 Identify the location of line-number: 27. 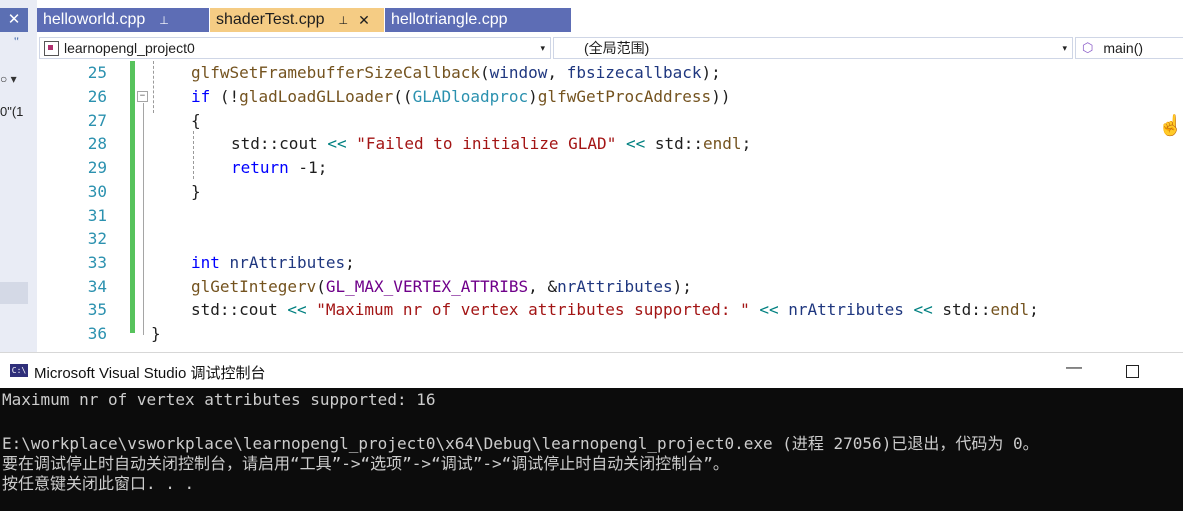
(97, 120).